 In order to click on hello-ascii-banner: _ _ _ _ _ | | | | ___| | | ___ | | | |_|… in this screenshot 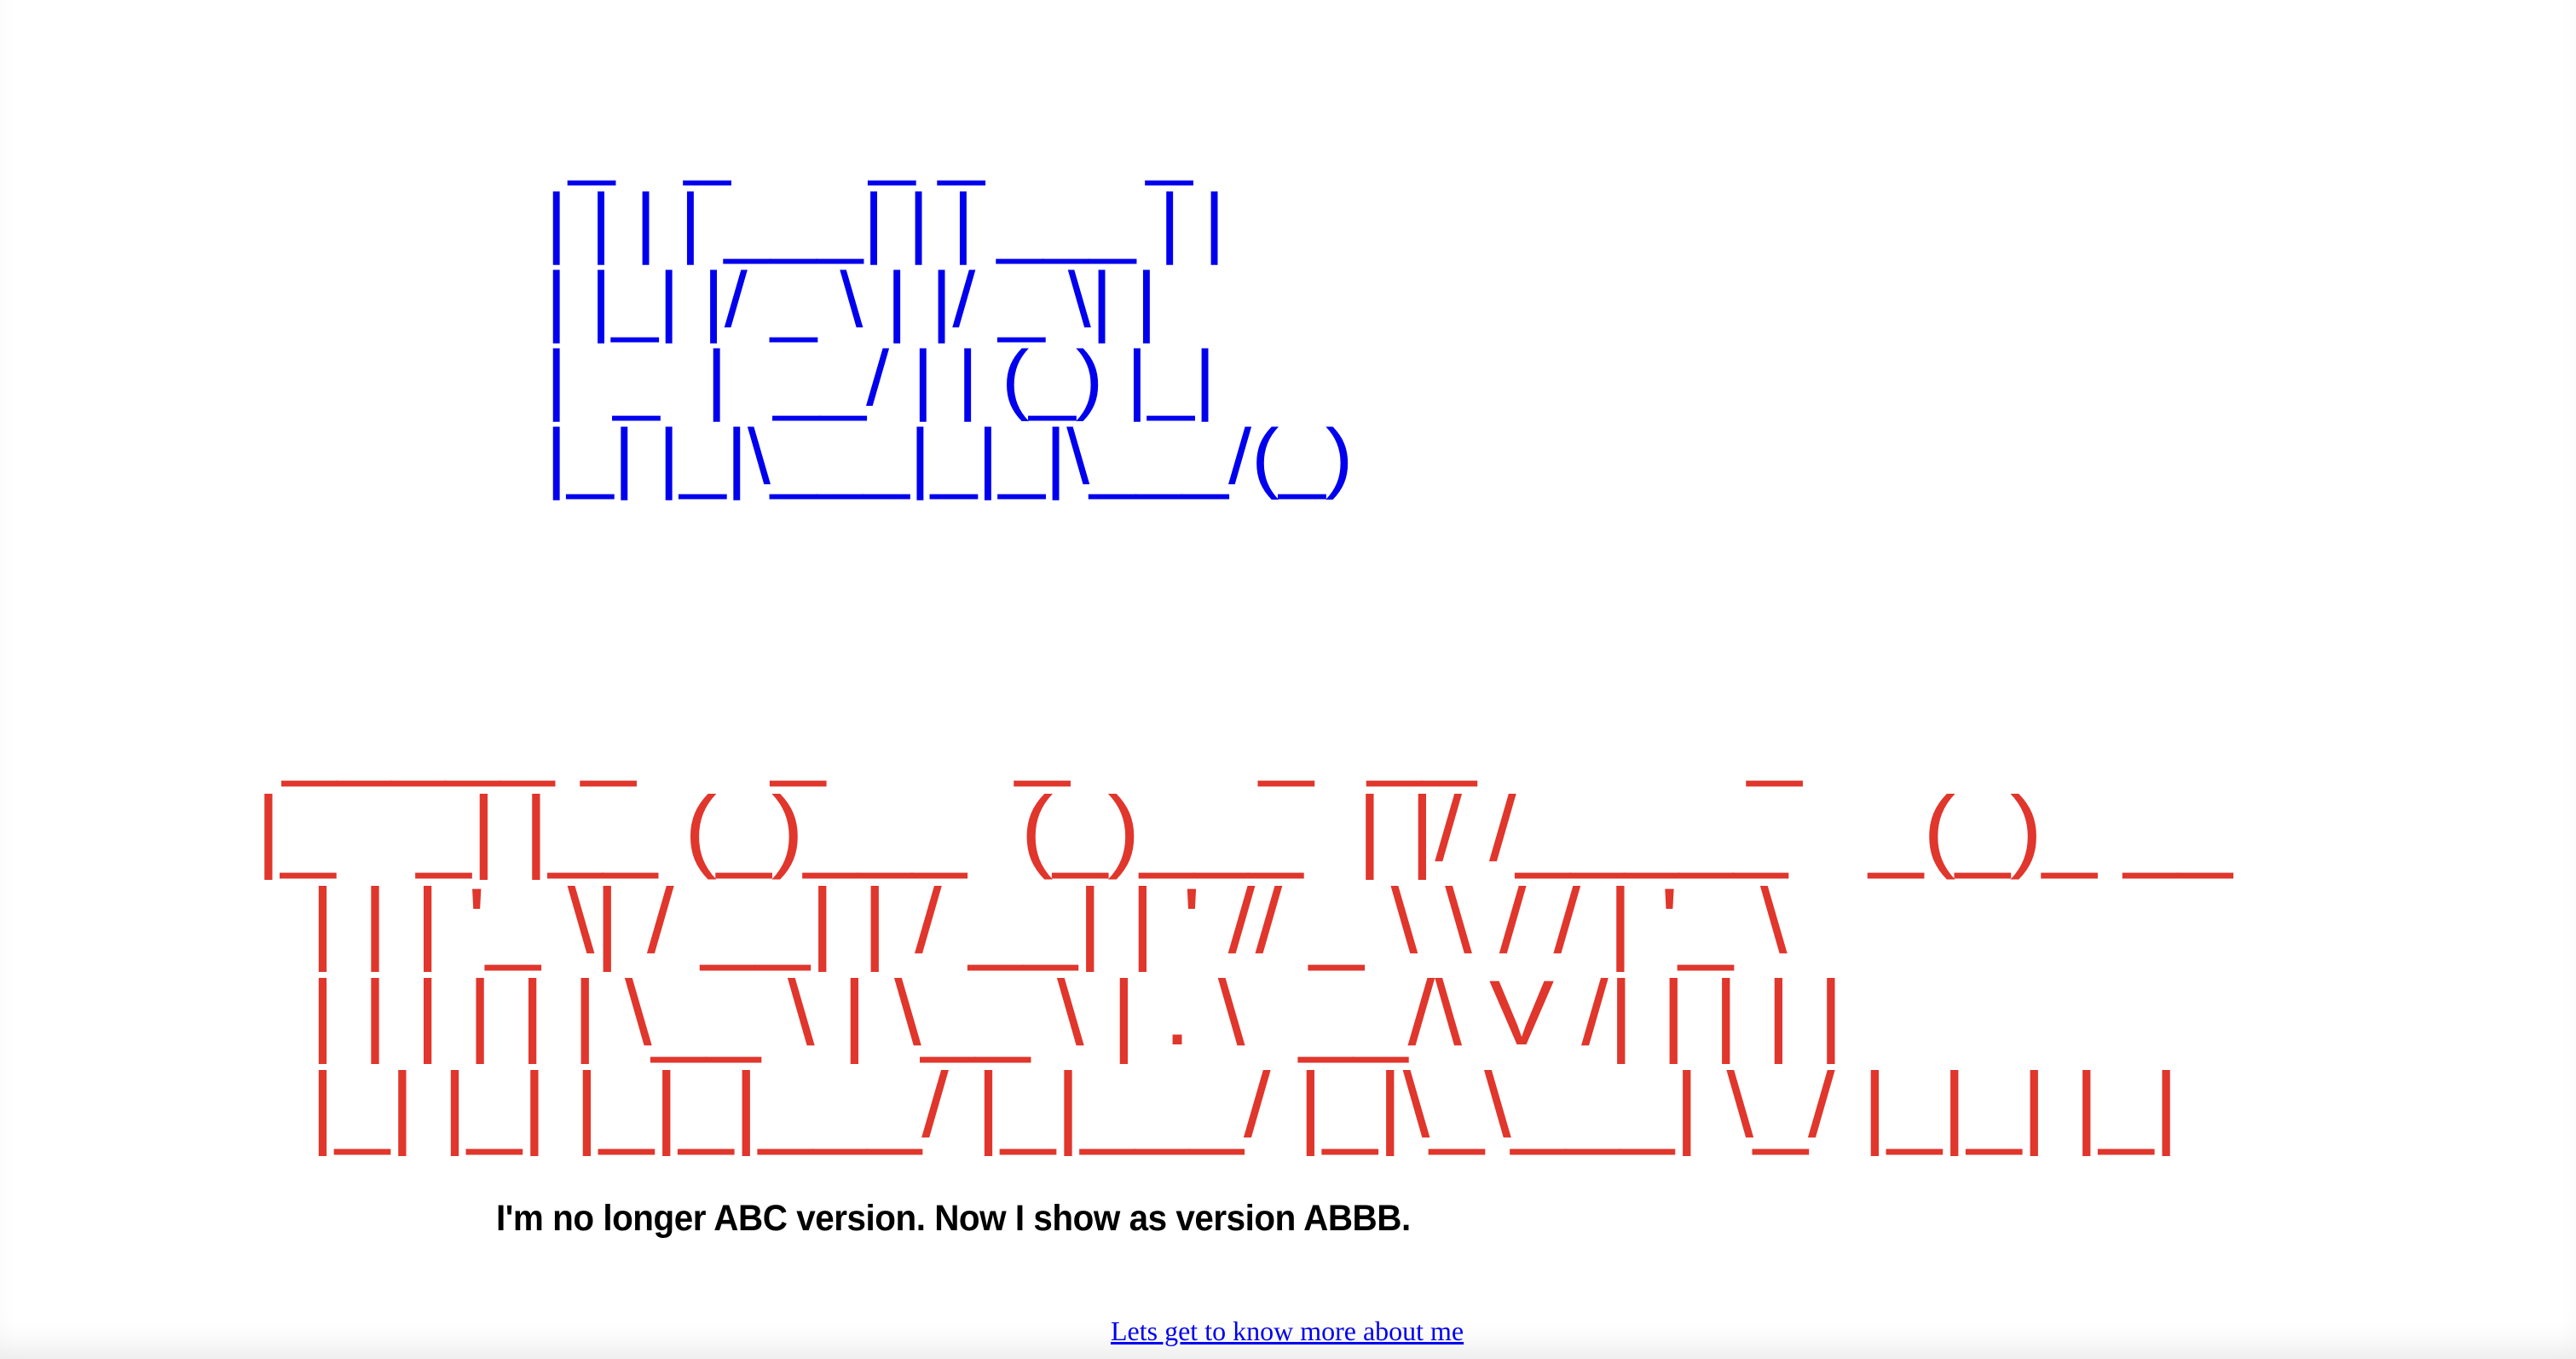, I will do `click(950, 300)`.